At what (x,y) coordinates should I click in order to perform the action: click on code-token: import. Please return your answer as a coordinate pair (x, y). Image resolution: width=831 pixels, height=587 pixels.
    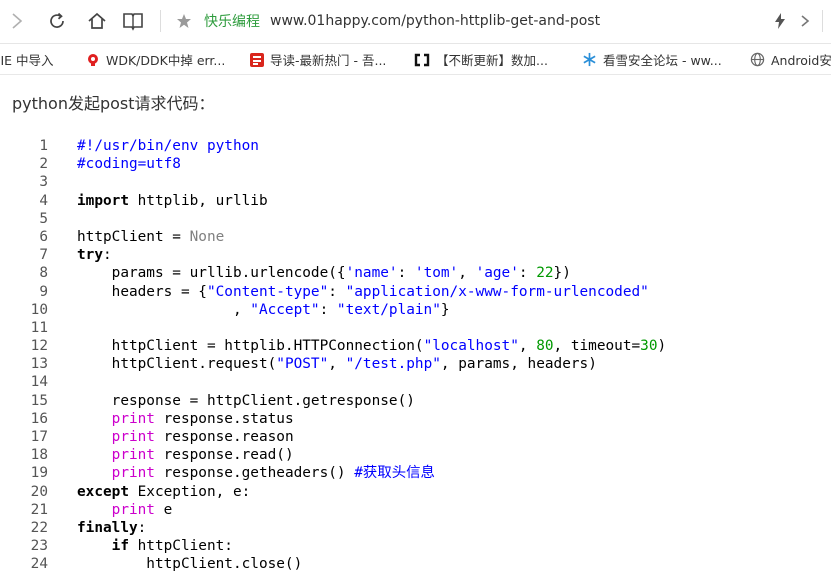
    Looking at the image, I should click on (103, 200).